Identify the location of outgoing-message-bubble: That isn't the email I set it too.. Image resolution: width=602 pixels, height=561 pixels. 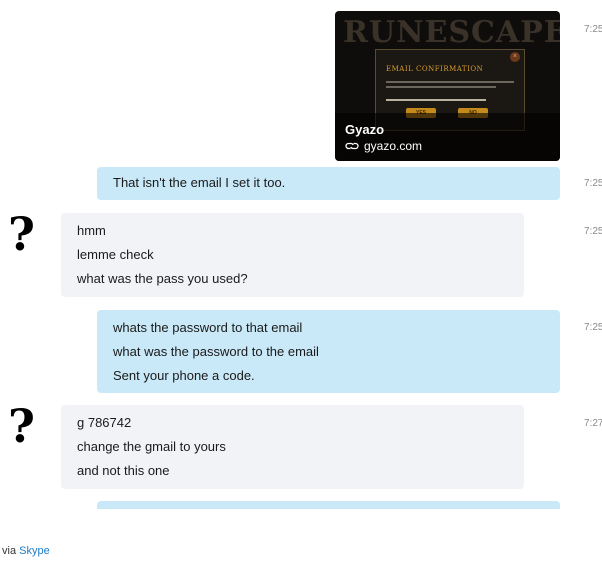
(328, 183).